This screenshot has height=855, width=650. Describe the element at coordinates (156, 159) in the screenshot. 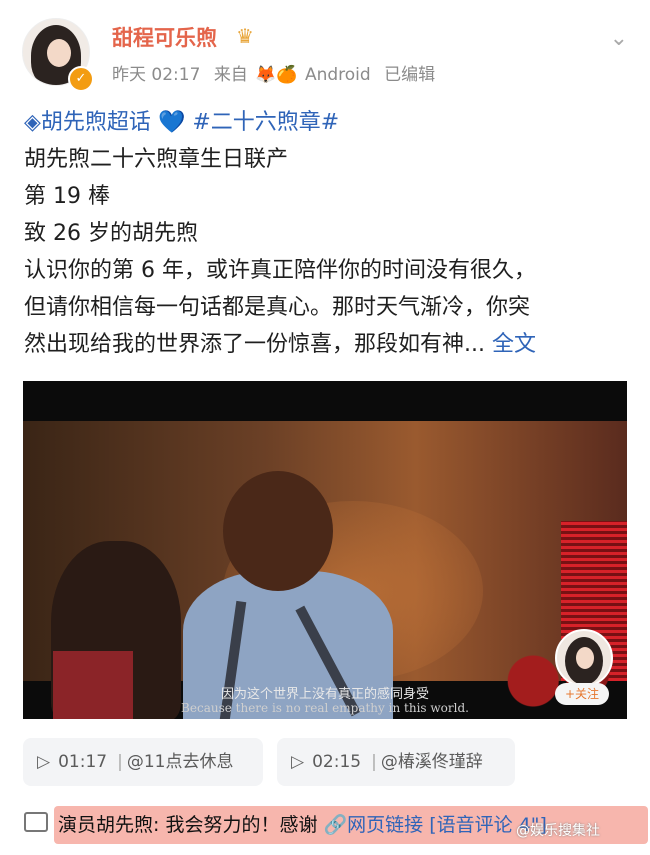

I see `post-line: 胡先煦二十六煦章生日联产` at that location.